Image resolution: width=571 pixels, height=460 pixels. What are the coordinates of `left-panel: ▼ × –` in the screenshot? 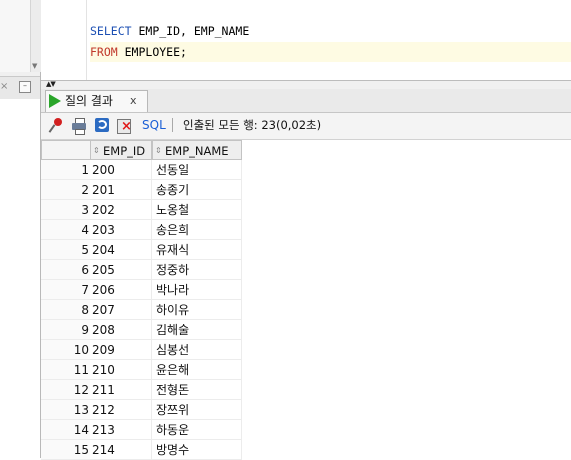 It's located at (20, 229).